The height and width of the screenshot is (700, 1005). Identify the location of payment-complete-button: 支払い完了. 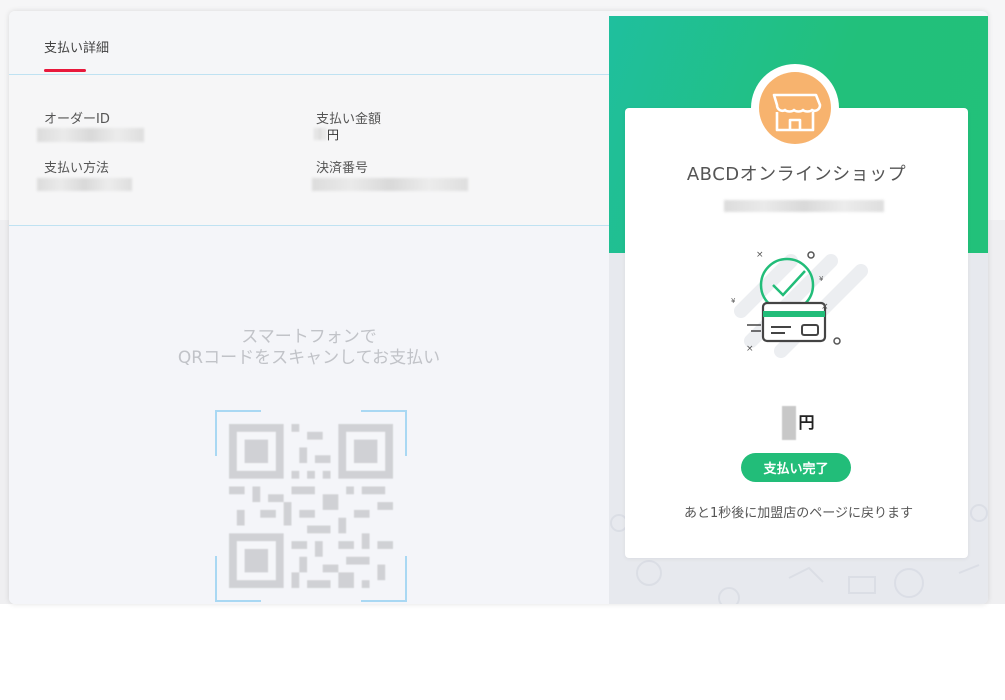
(796, 467).